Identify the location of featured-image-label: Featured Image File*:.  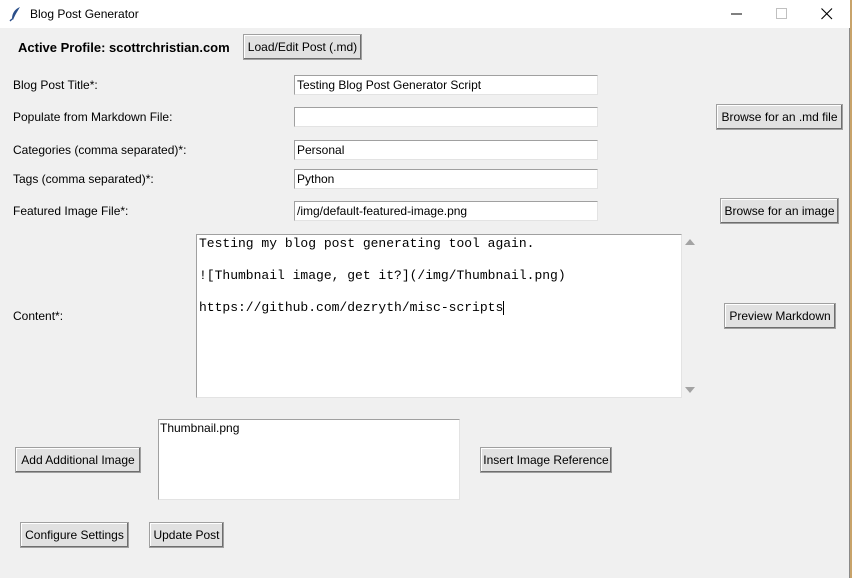
(71, 211).